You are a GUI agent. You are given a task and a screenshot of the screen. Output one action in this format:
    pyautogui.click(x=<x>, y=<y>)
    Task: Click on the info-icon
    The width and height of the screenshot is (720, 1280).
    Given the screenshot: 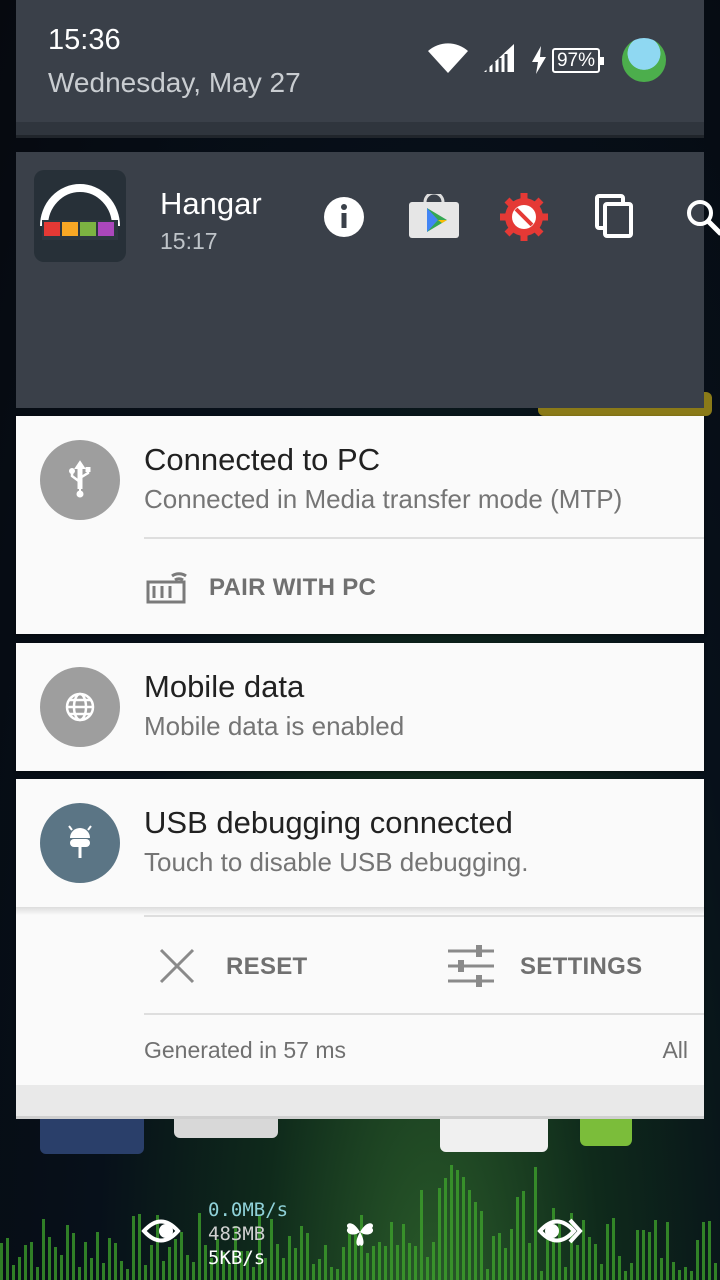 What is the action you would take?
    pyautogui.click(x=344, y=217)
    